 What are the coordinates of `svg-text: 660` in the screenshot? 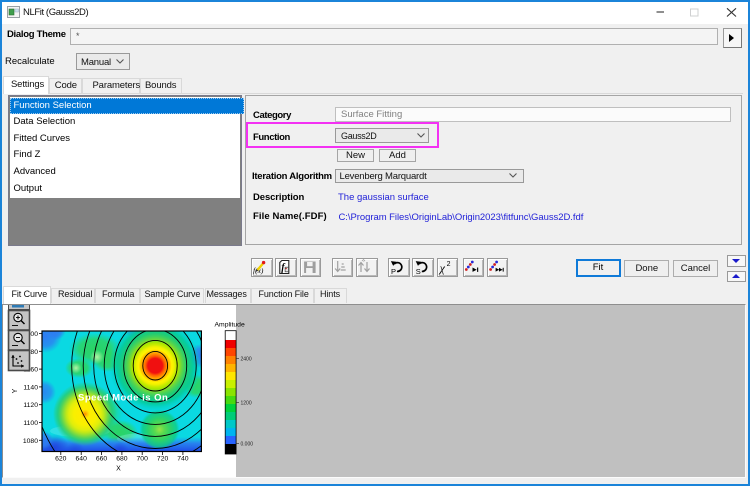 It's located at (102, 459).